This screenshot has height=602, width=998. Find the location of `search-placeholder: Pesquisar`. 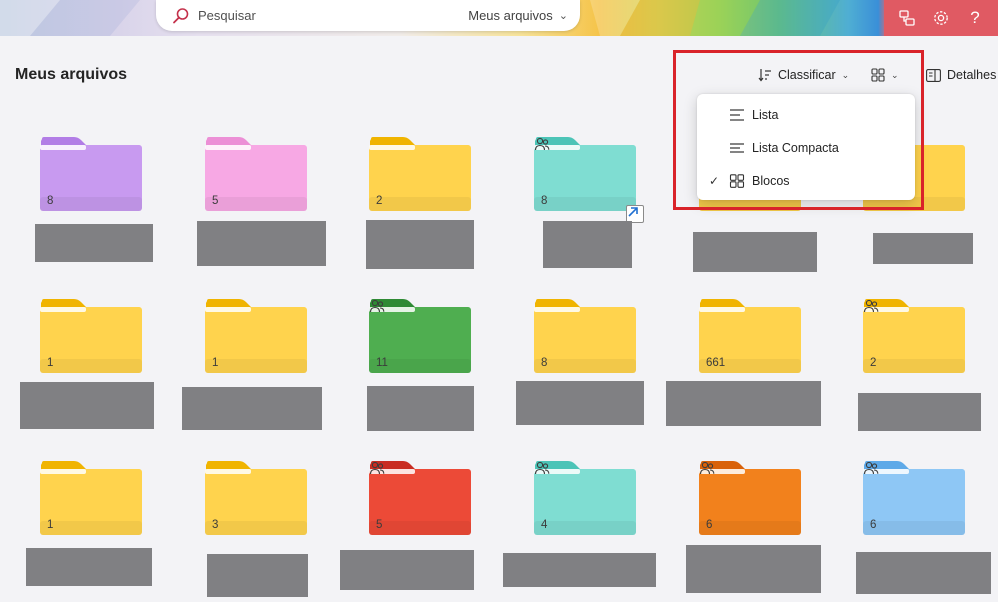

search-placeholder: Pesquisar is located at coordinates (333, 15).